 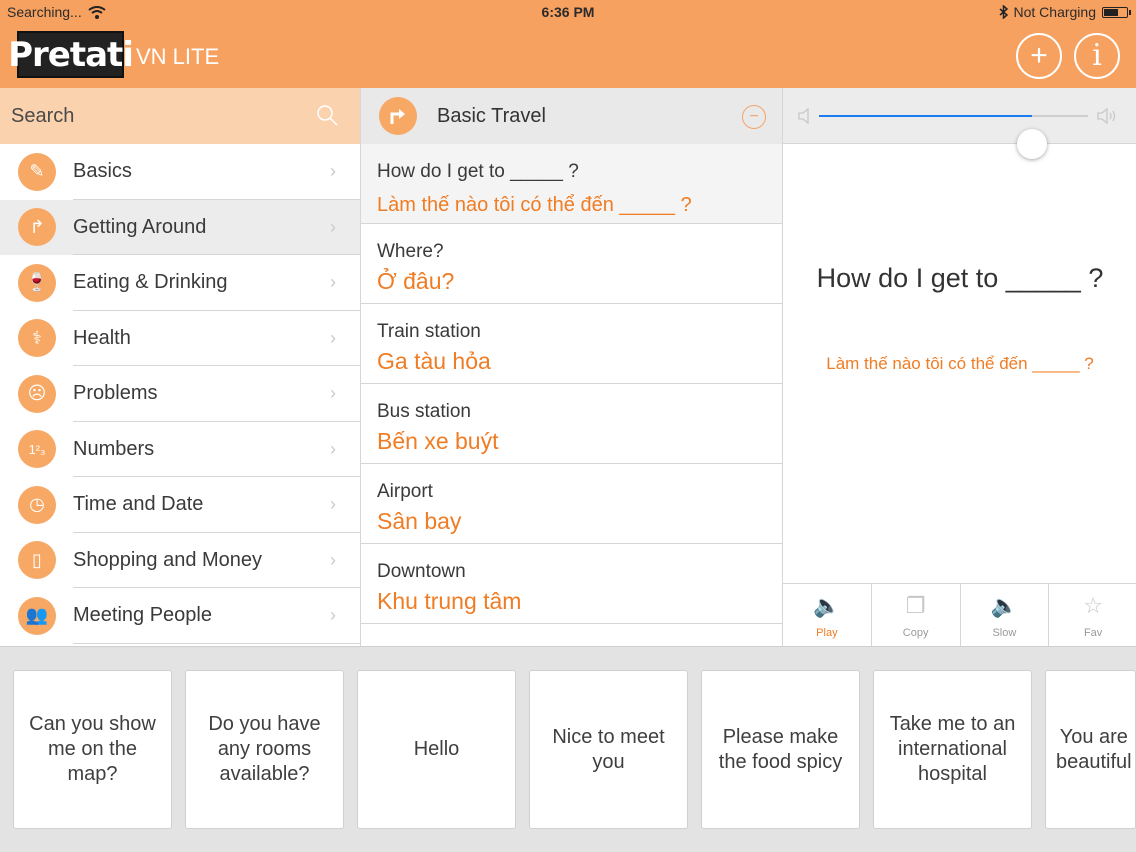 What do you see at coordinates (37, 560) in the screenshot?
I see `shopping-bag-icon: ▯` at bounding box center [37, 560].